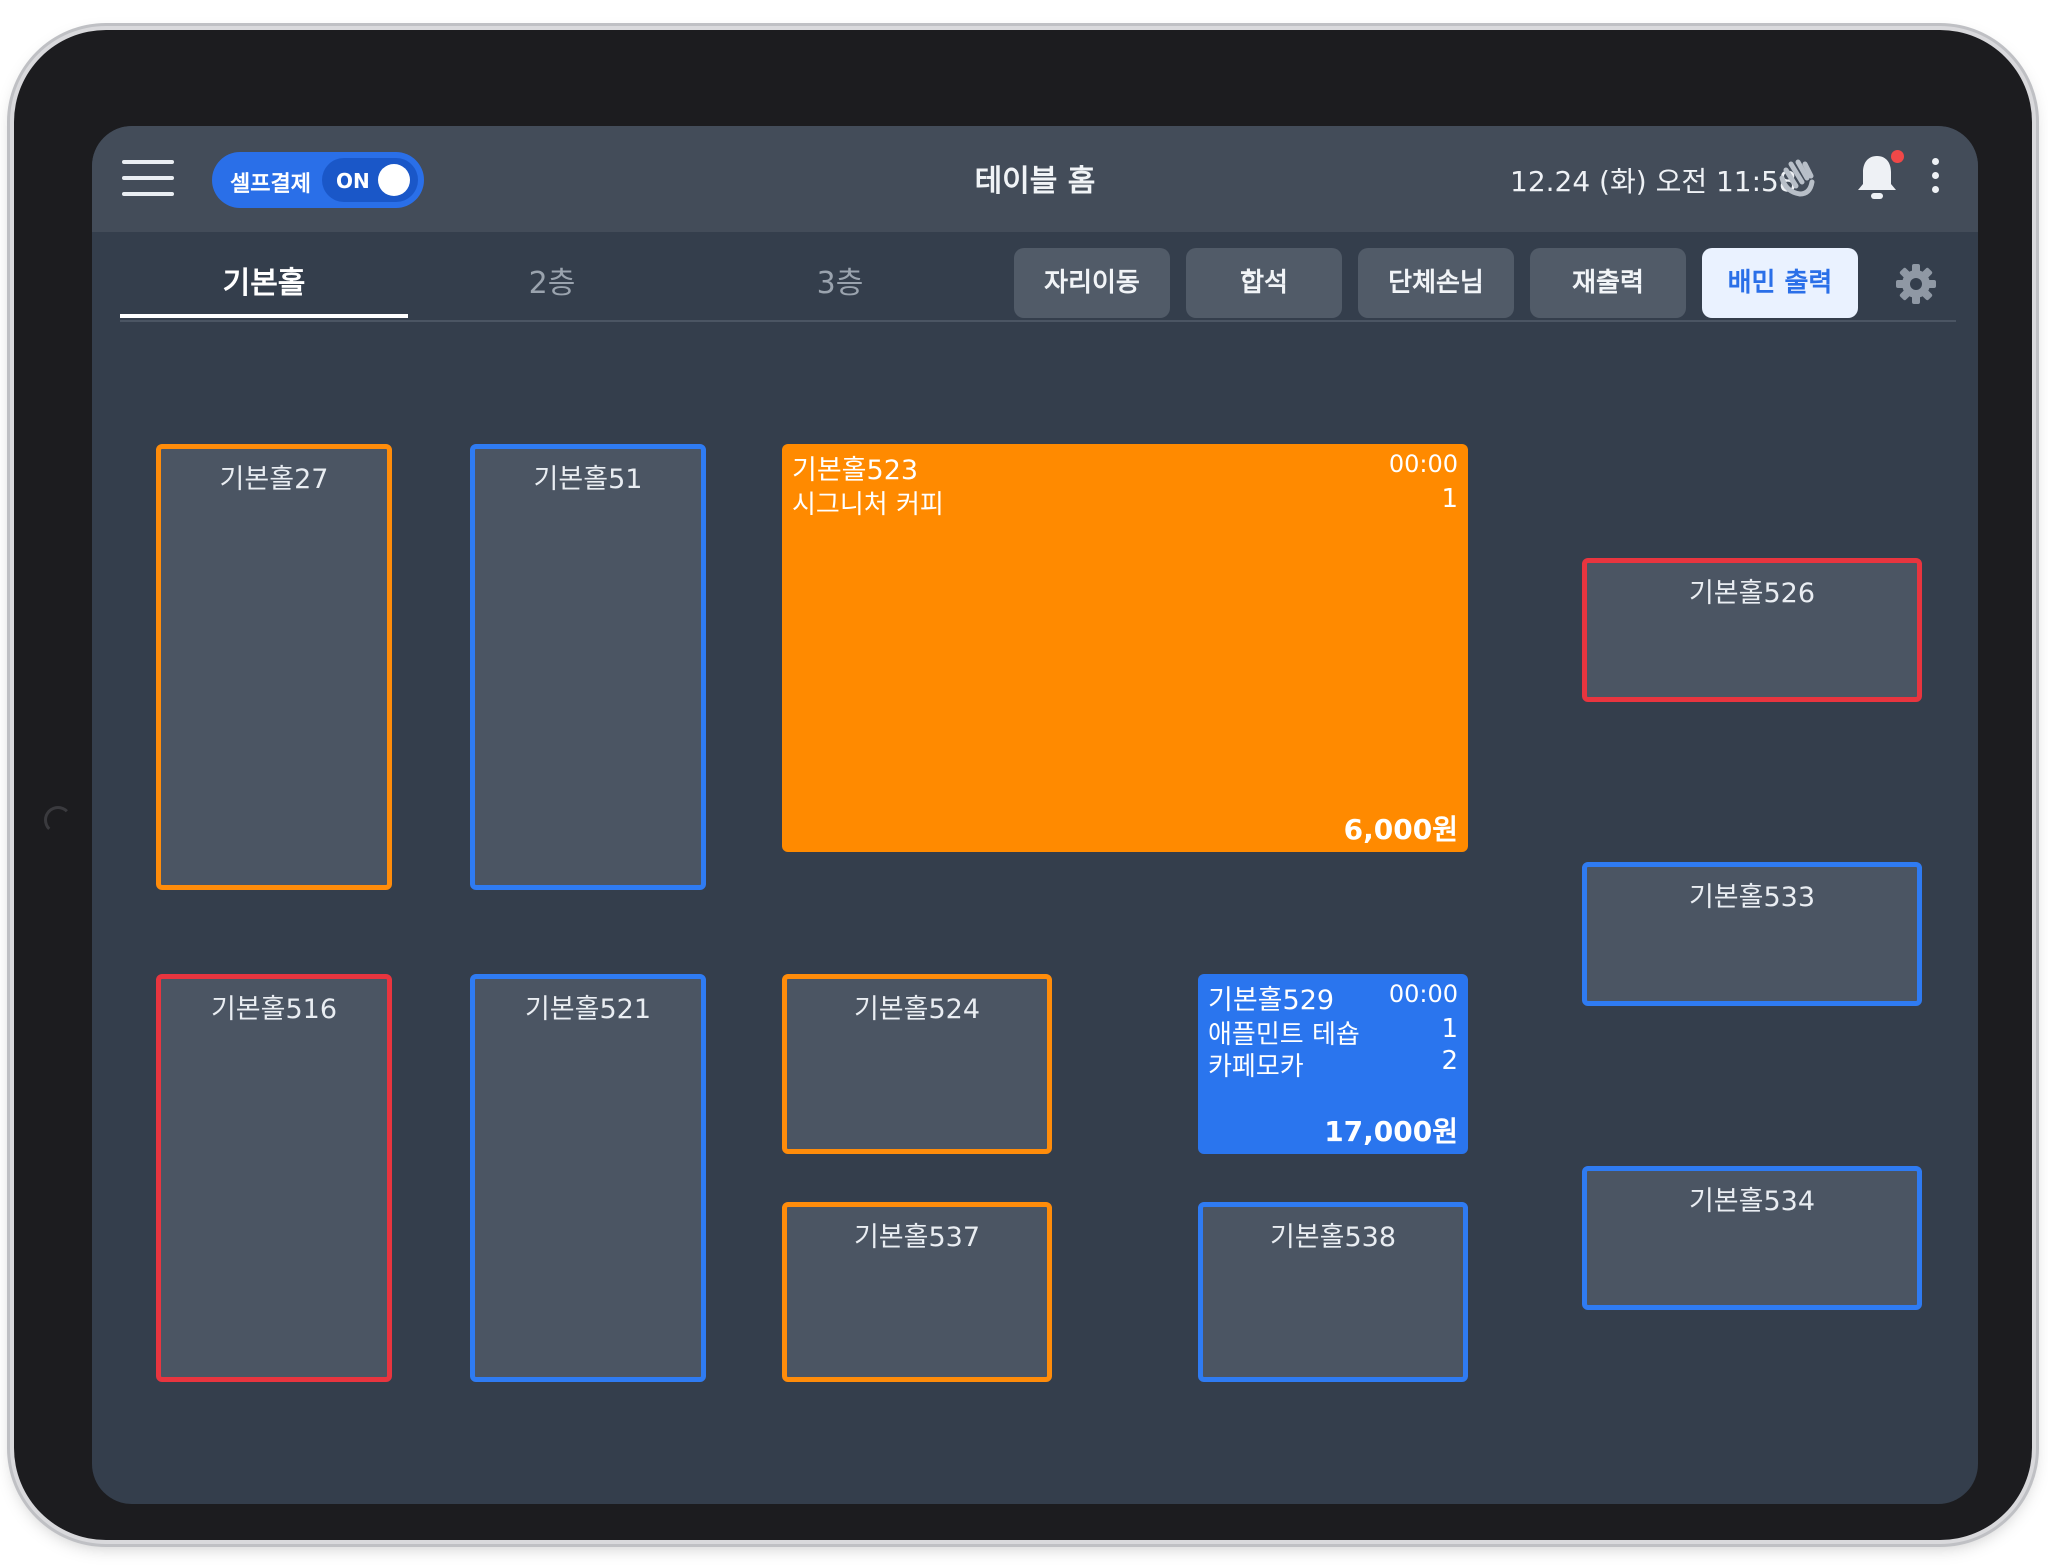 This screenshot has width=2048, height=1568. I want to click on order-item: 카페모카 2, so click(1333, 1064).